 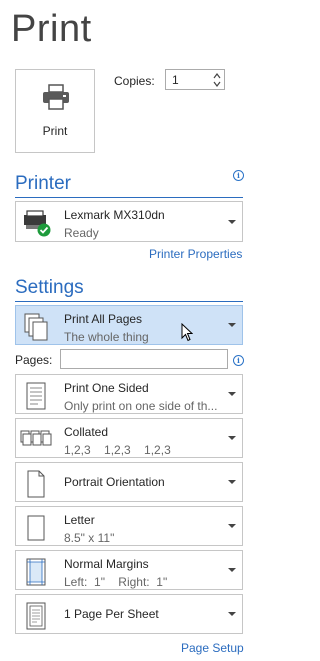 I want to click on pages-per-sheet-title: 1 Page Per Sheet, so click(x=111, y=614).